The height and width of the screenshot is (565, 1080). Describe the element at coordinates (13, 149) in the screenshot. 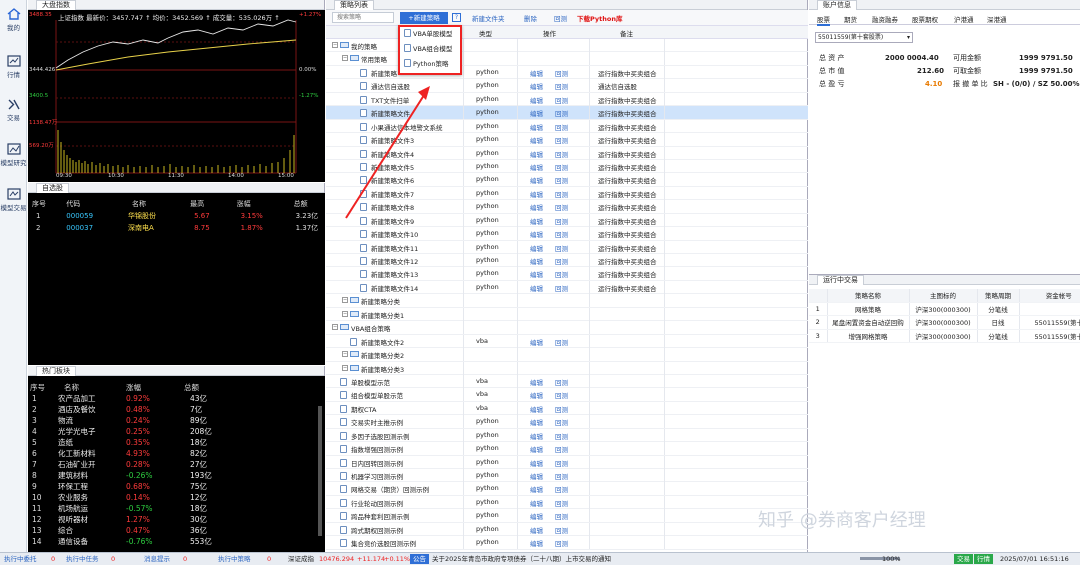

I see `research-icon` at that location.